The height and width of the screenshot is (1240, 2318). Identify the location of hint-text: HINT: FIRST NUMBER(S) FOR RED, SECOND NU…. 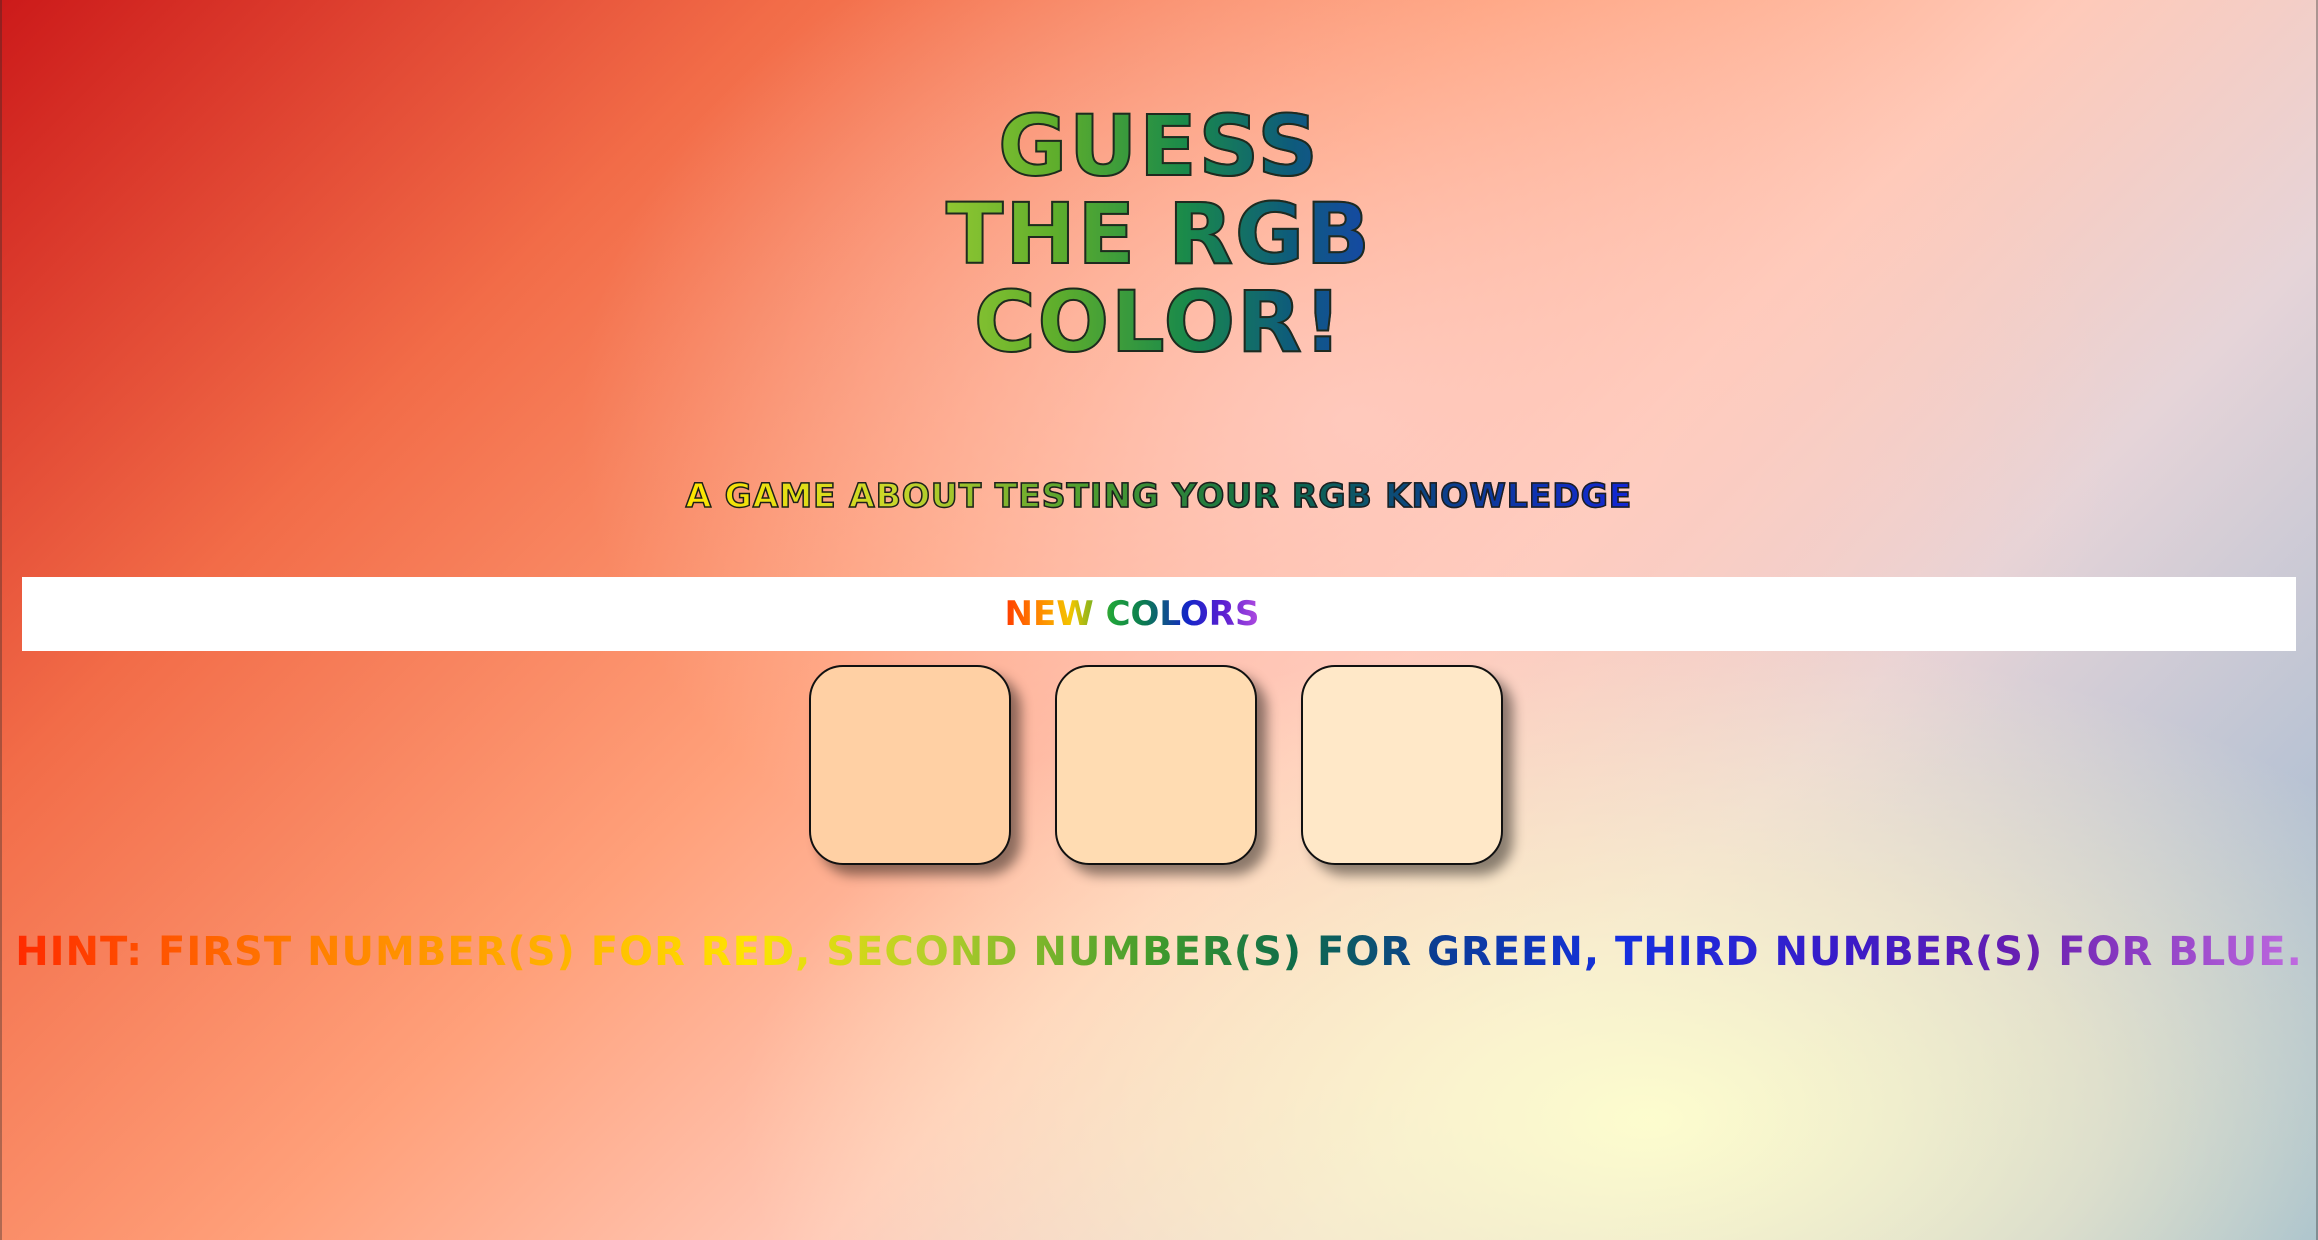
(1159, 952).